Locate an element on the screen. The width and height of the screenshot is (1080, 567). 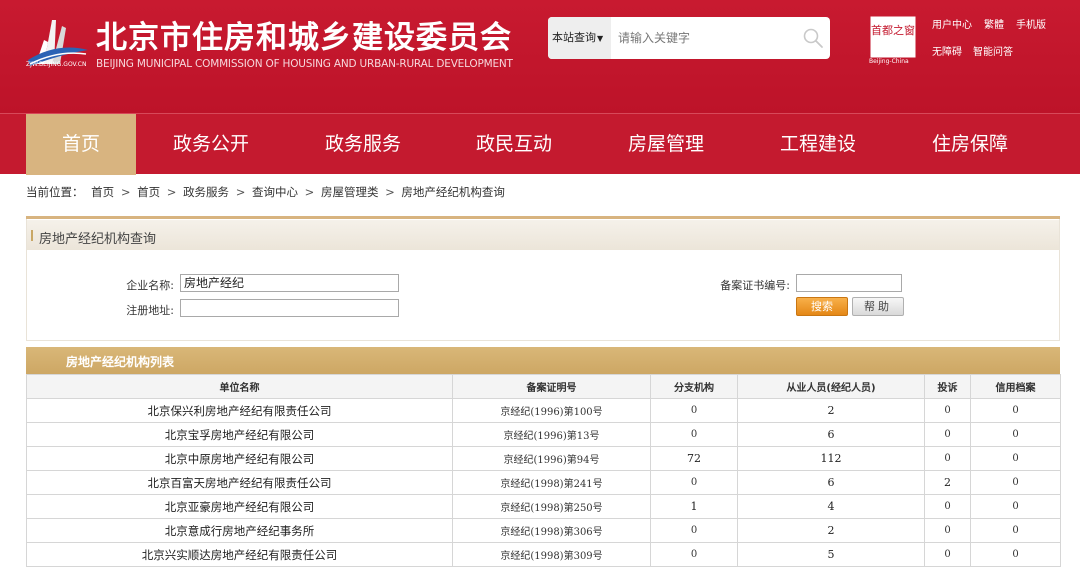
cert-number-cell: 京经纪(1996)第13号 is located at coordinates (551, 434).